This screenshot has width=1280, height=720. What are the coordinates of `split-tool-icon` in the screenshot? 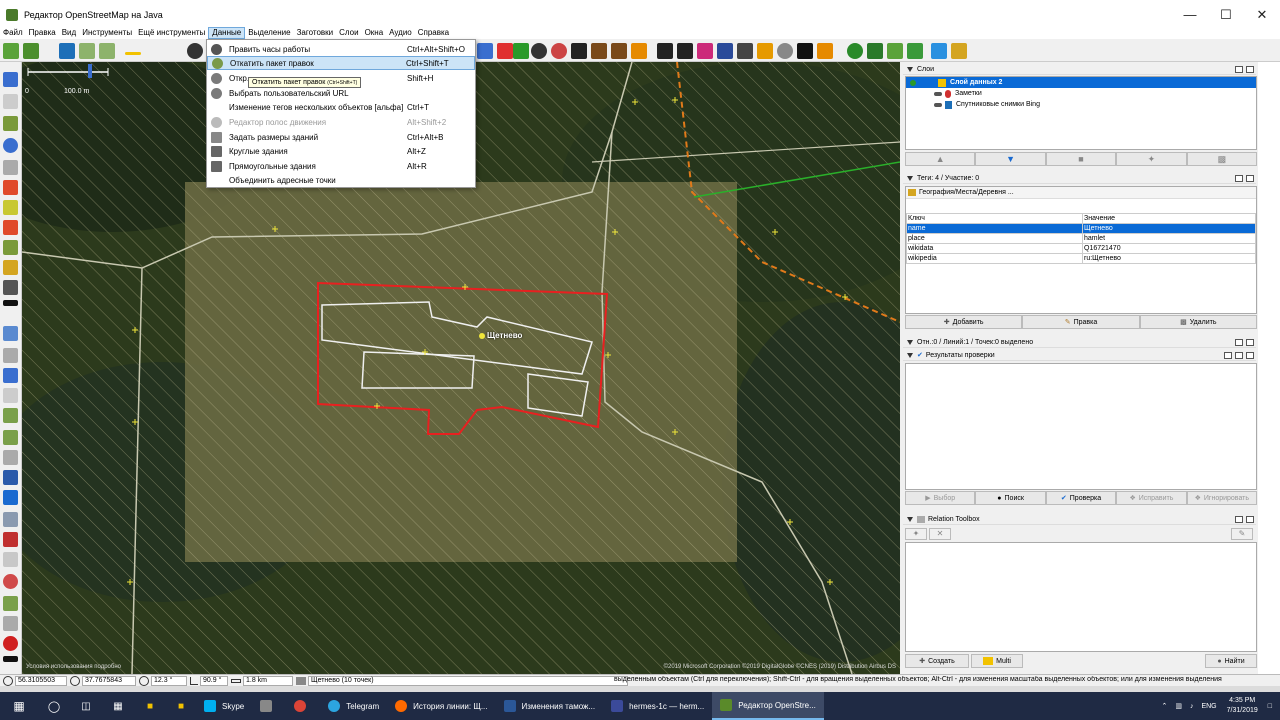 It's located at (10, 227).